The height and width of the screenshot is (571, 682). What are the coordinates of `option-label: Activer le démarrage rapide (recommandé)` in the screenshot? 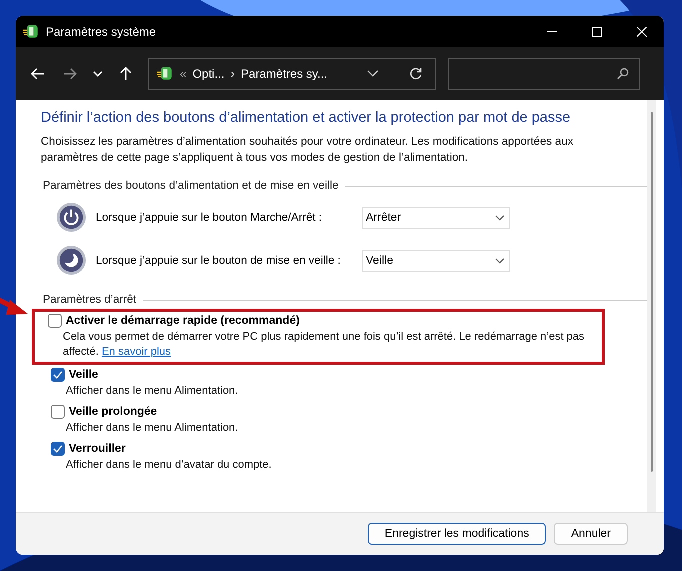 It's located at (183, 321).